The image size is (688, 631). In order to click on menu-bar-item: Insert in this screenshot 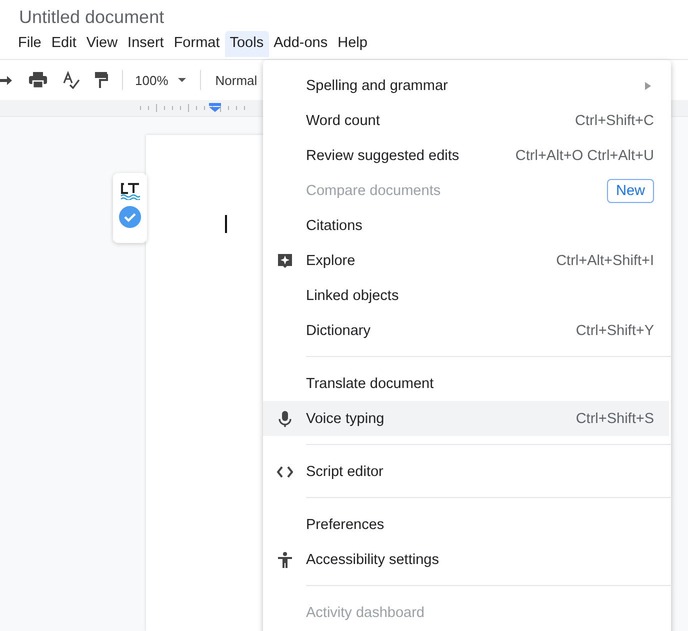, I will do `click(145, 44)`.